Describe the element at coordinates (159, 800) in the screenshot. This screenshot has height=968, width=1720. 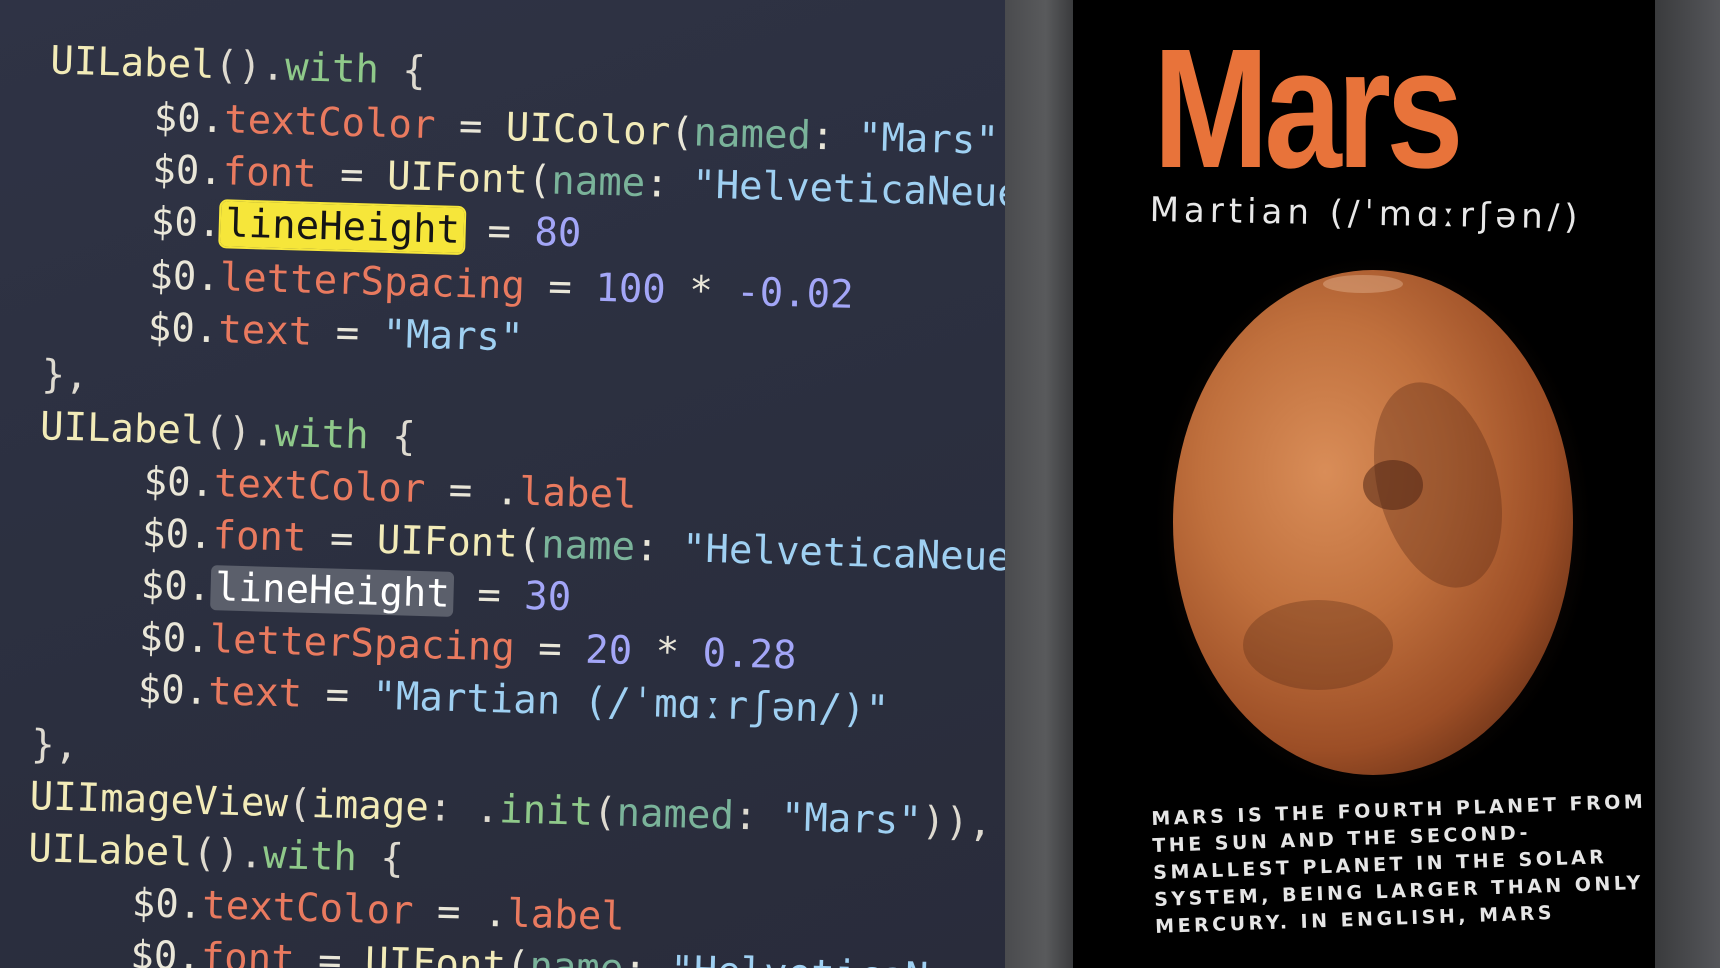
I see `token-type: UIImageView` at that location.